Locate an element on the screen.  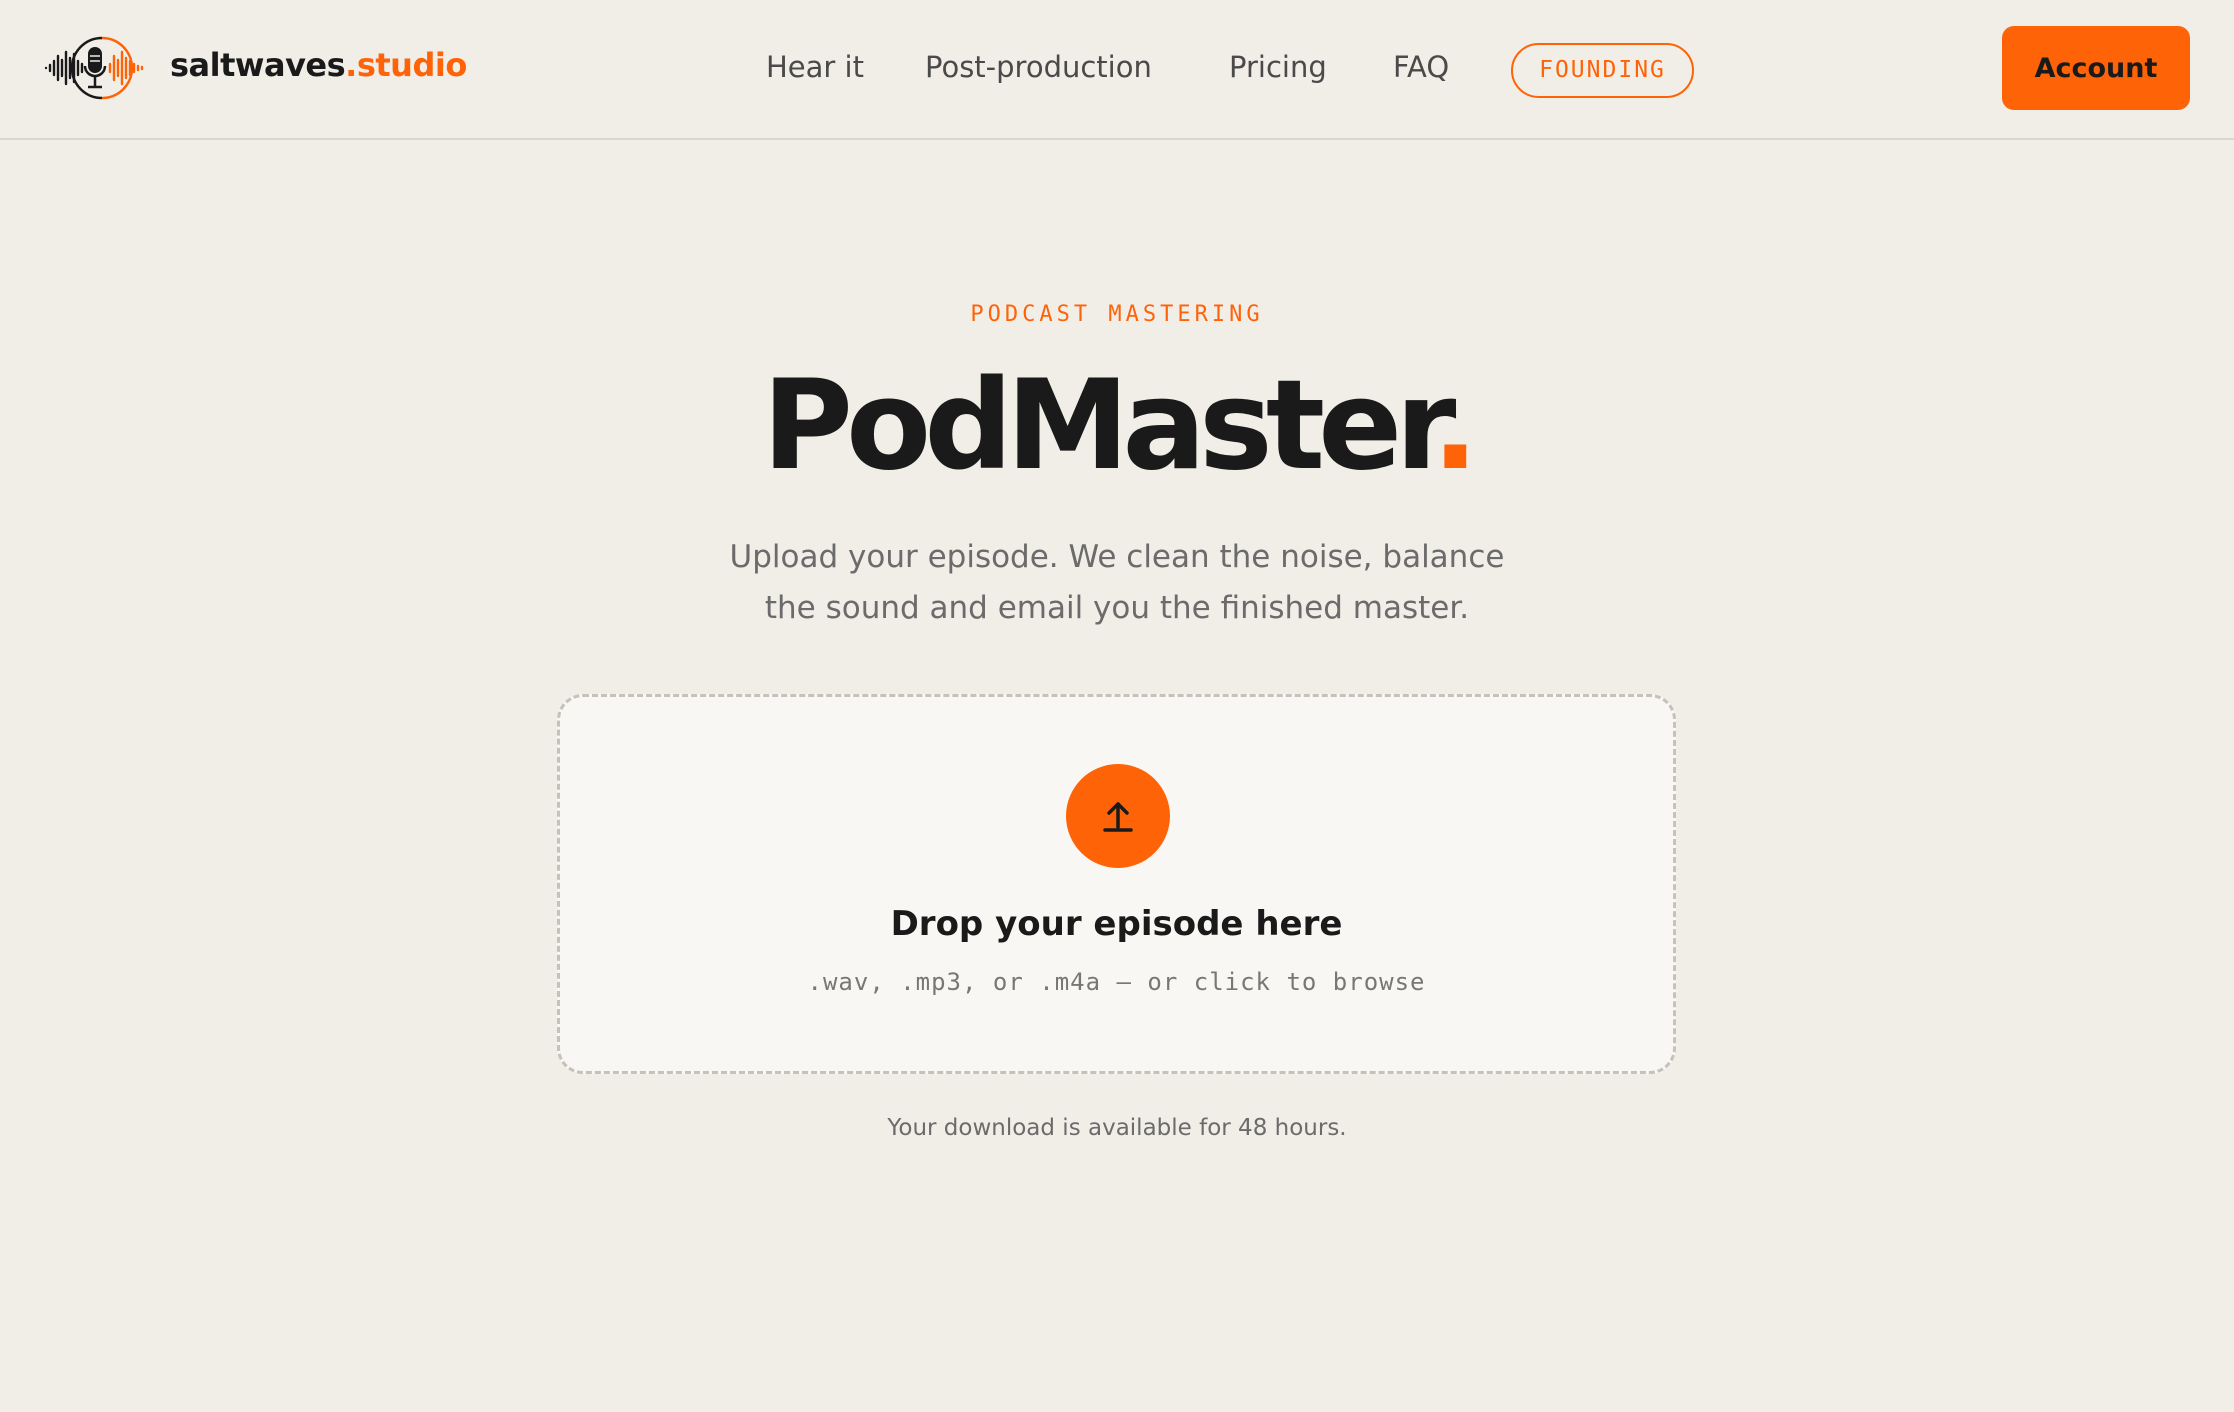
brand-wordmark: saltwaves.studio is located at coordinates (318, 65).